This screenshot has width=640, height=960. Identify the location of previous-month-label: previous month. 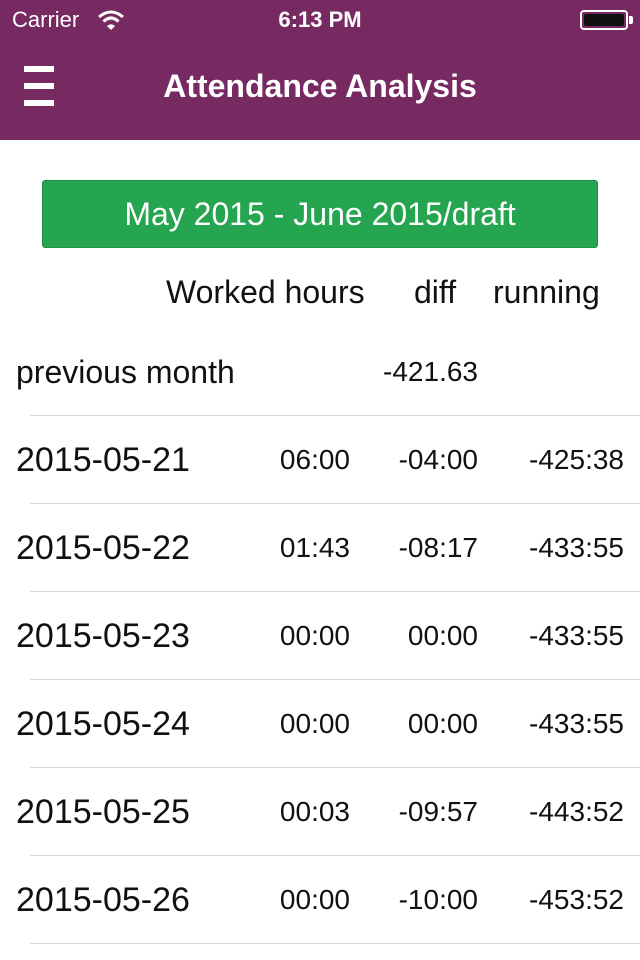
(125, 372).